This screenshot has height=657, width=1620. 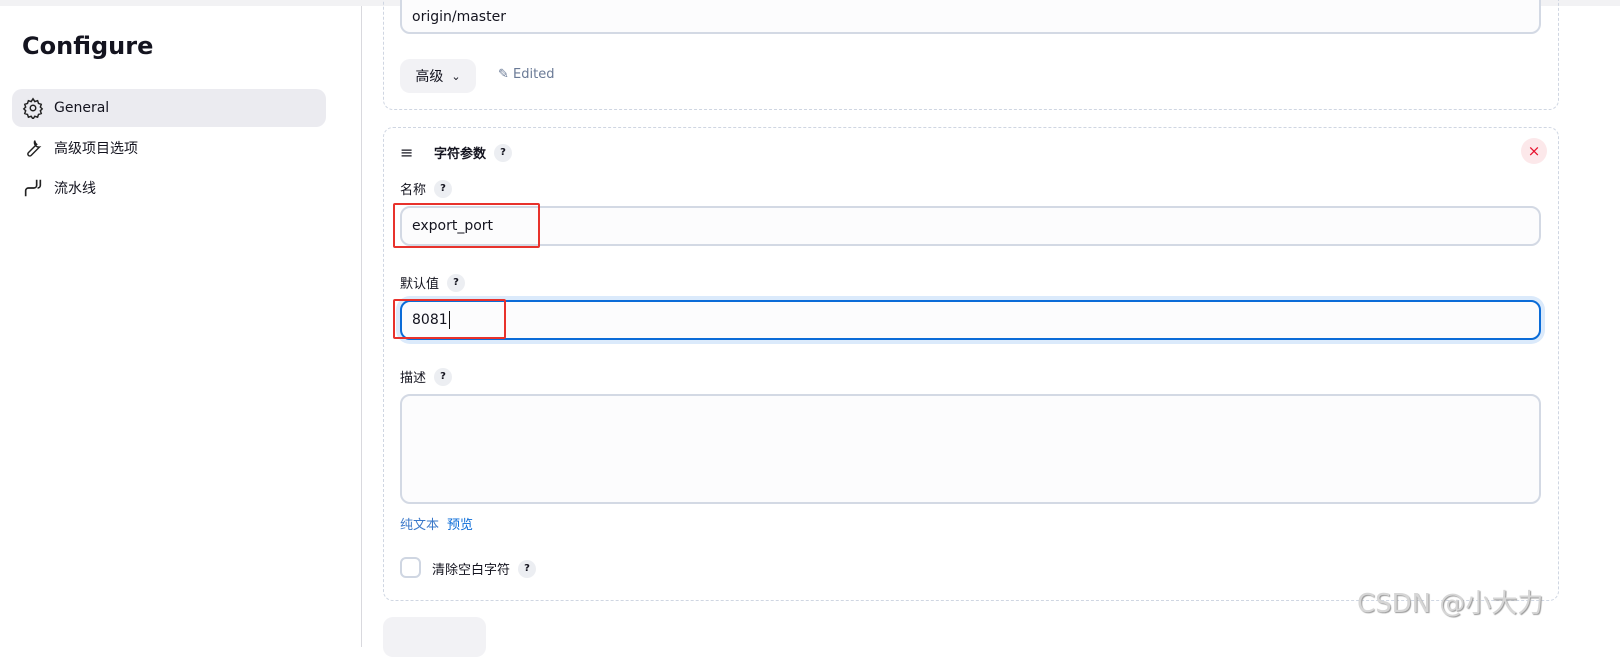 What do you see at coordinates (413, 190) in the screenshot?
I see `name-label-text: 名称` at bounding box center [413, 190].